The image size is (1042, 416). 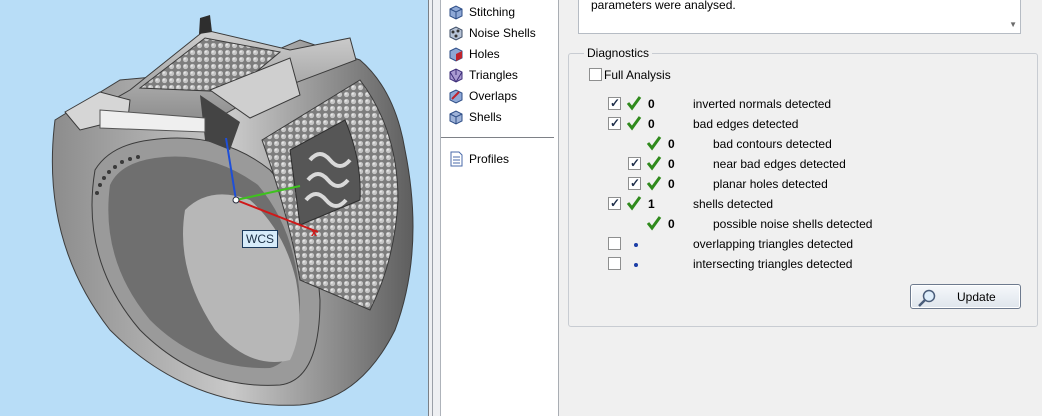 I want to click on noise-shells-icon, so click(x=456, y=33).